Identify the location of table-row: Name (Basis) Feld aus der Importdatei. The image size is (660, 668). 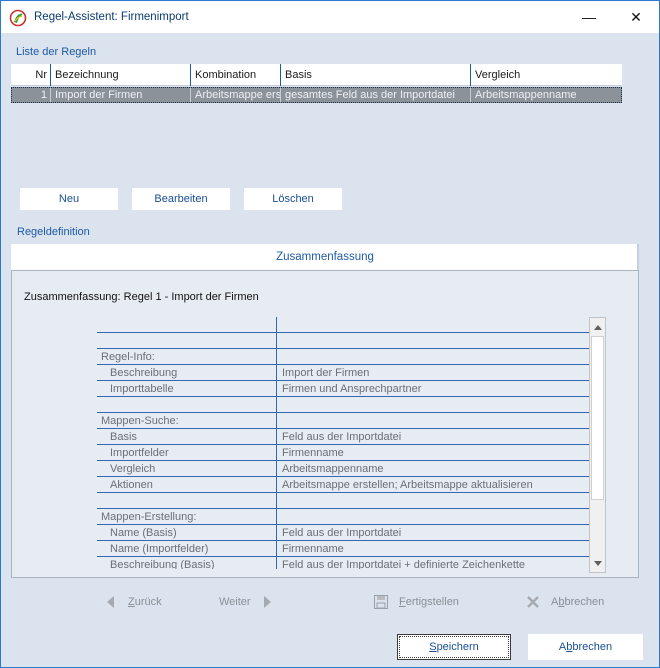
(343, 533).